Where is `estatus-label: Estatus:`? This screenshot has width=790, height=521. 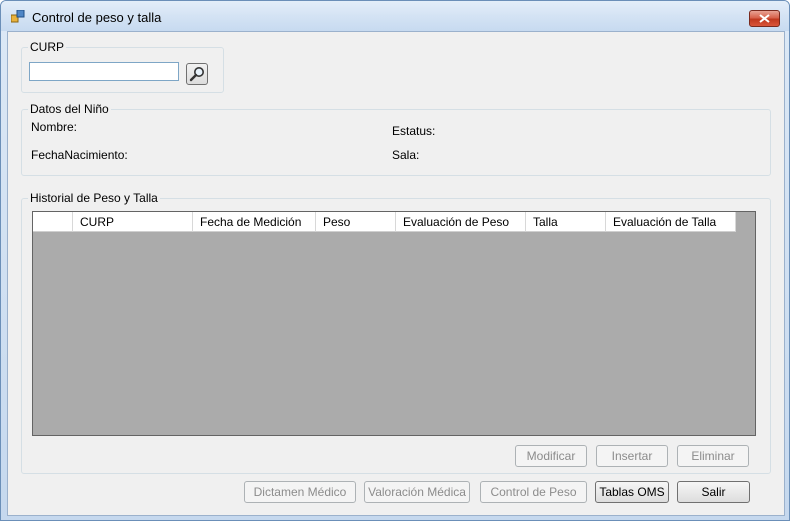 estatus-label: Estatus: is located at coordinates (414, 131).